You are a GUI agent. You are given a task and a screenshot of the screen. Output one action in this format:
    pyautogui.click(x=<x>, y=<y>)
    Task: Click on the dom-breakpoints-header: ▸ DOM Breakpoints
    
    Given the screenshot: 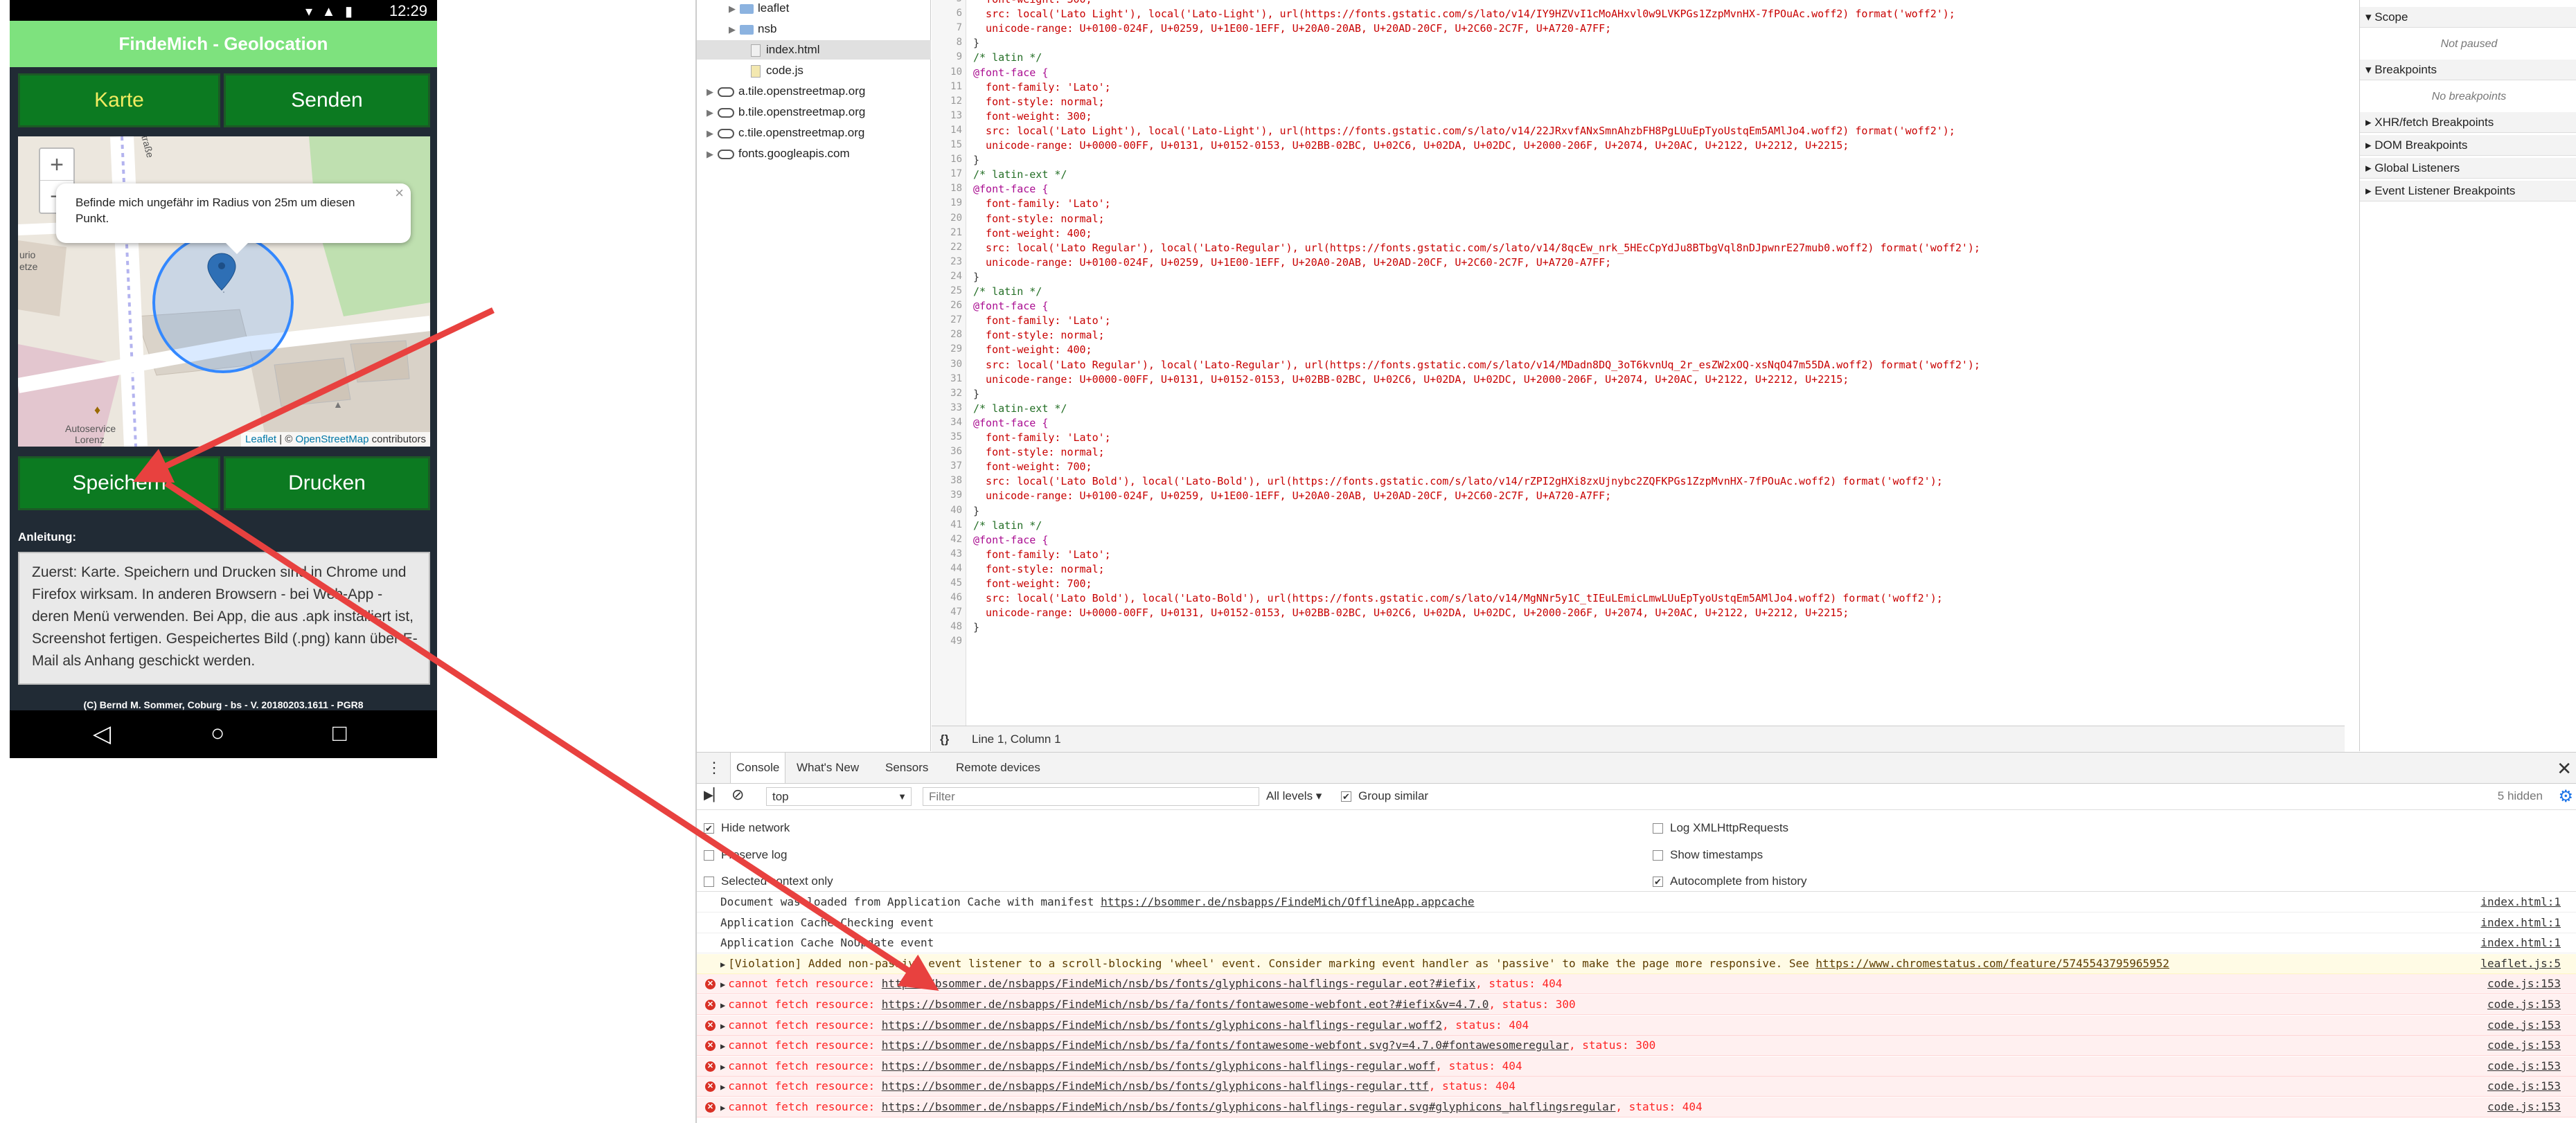 What is the action you would take?
    pyautogui.click(x=2468, y=145)
    